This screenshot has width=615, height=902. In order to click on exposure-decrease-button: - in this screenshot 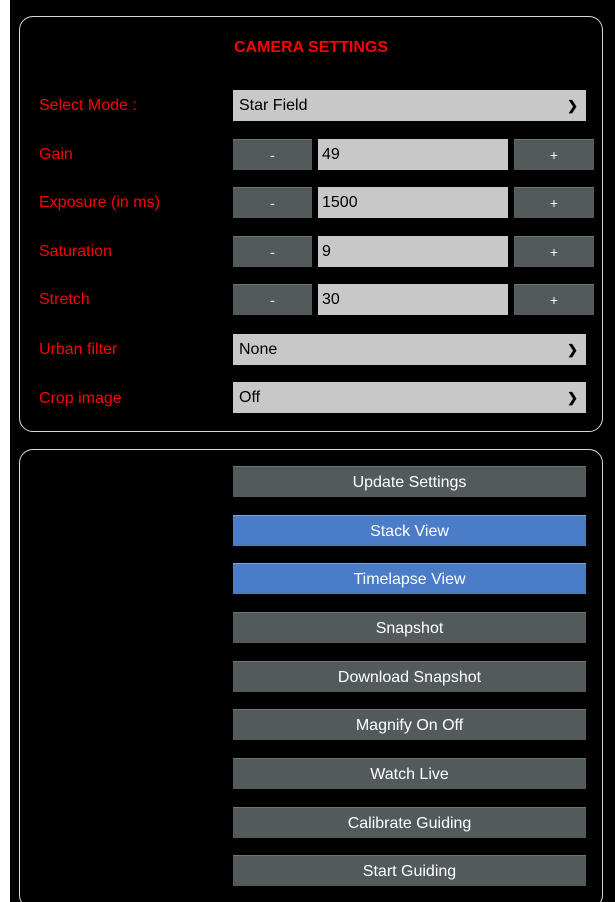, I will do `click(272, 202)`.